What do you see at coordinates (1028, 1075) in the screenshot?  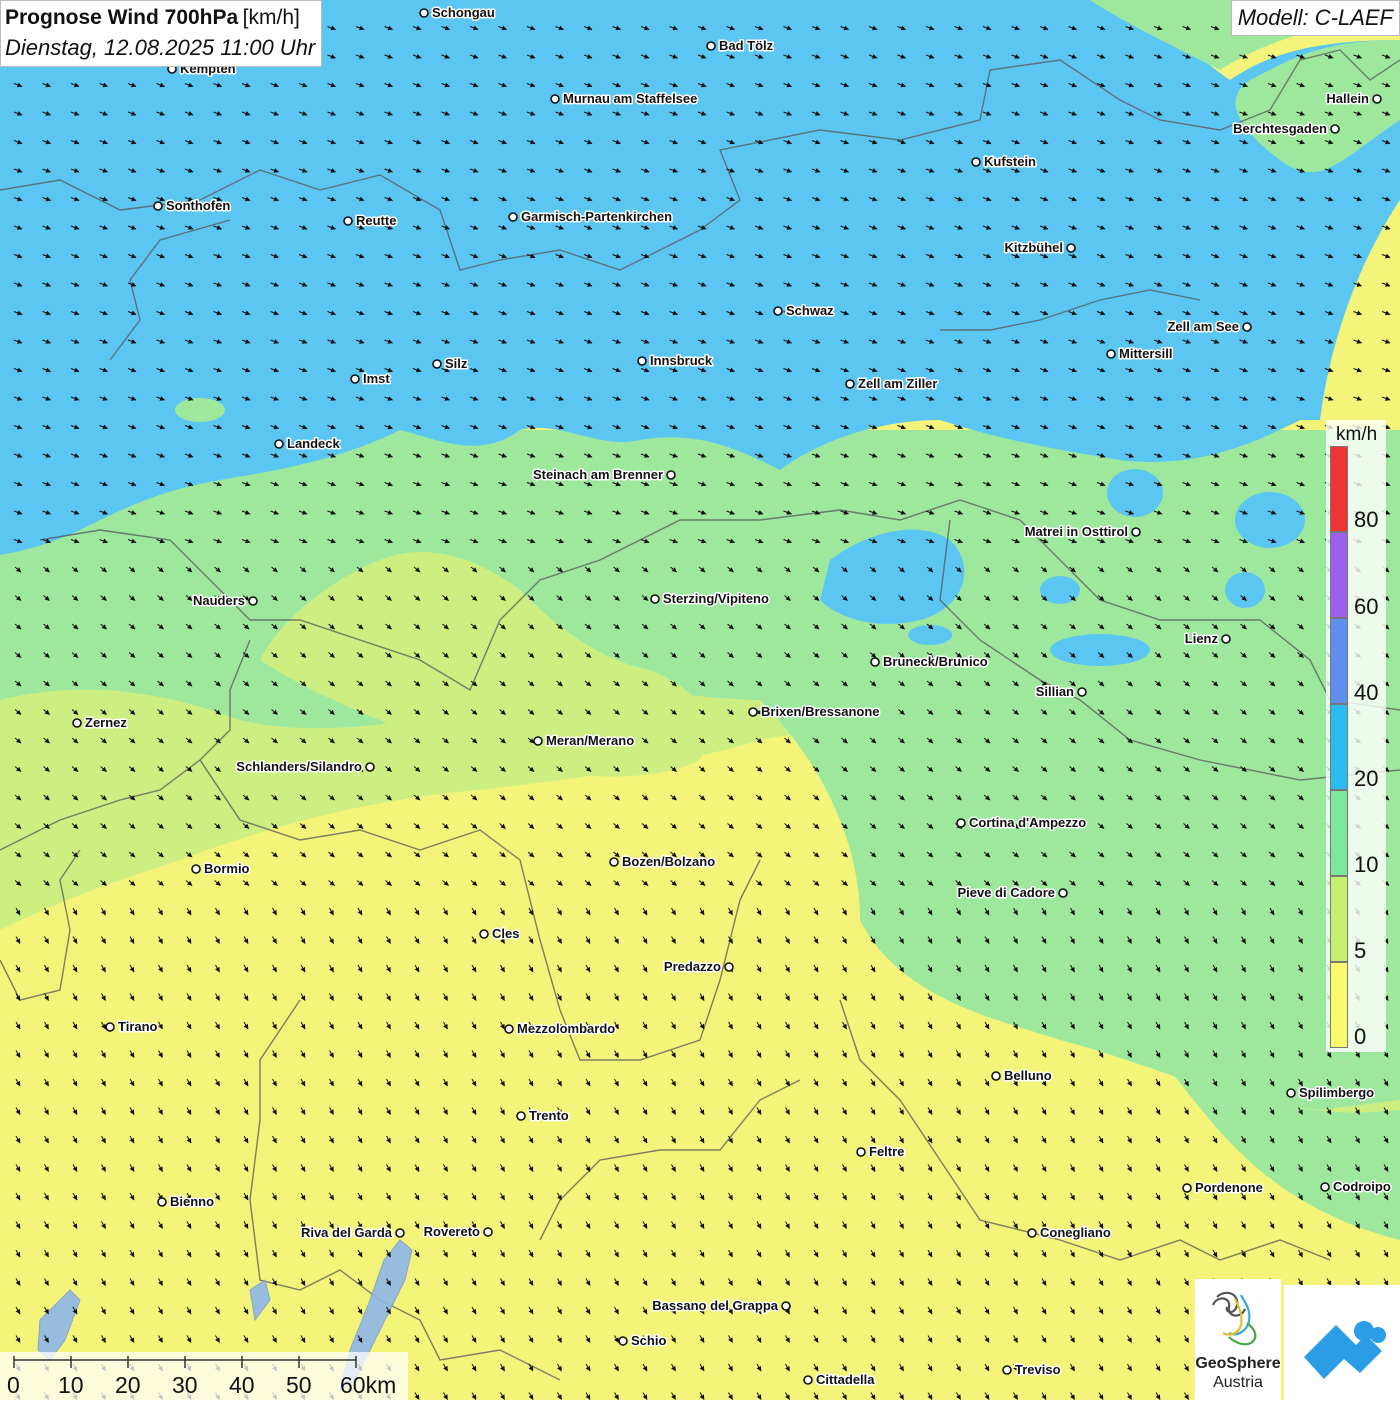 I see `city-label: Belluno` at bounding box center [1028, 1075].